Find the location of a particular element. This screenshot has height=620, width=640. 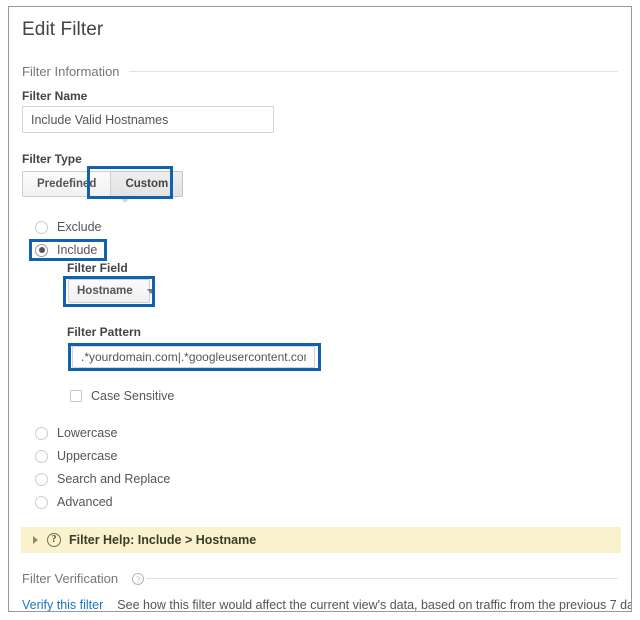

section-title-filter-information: Filter Information is located at coordinates (71, 71).